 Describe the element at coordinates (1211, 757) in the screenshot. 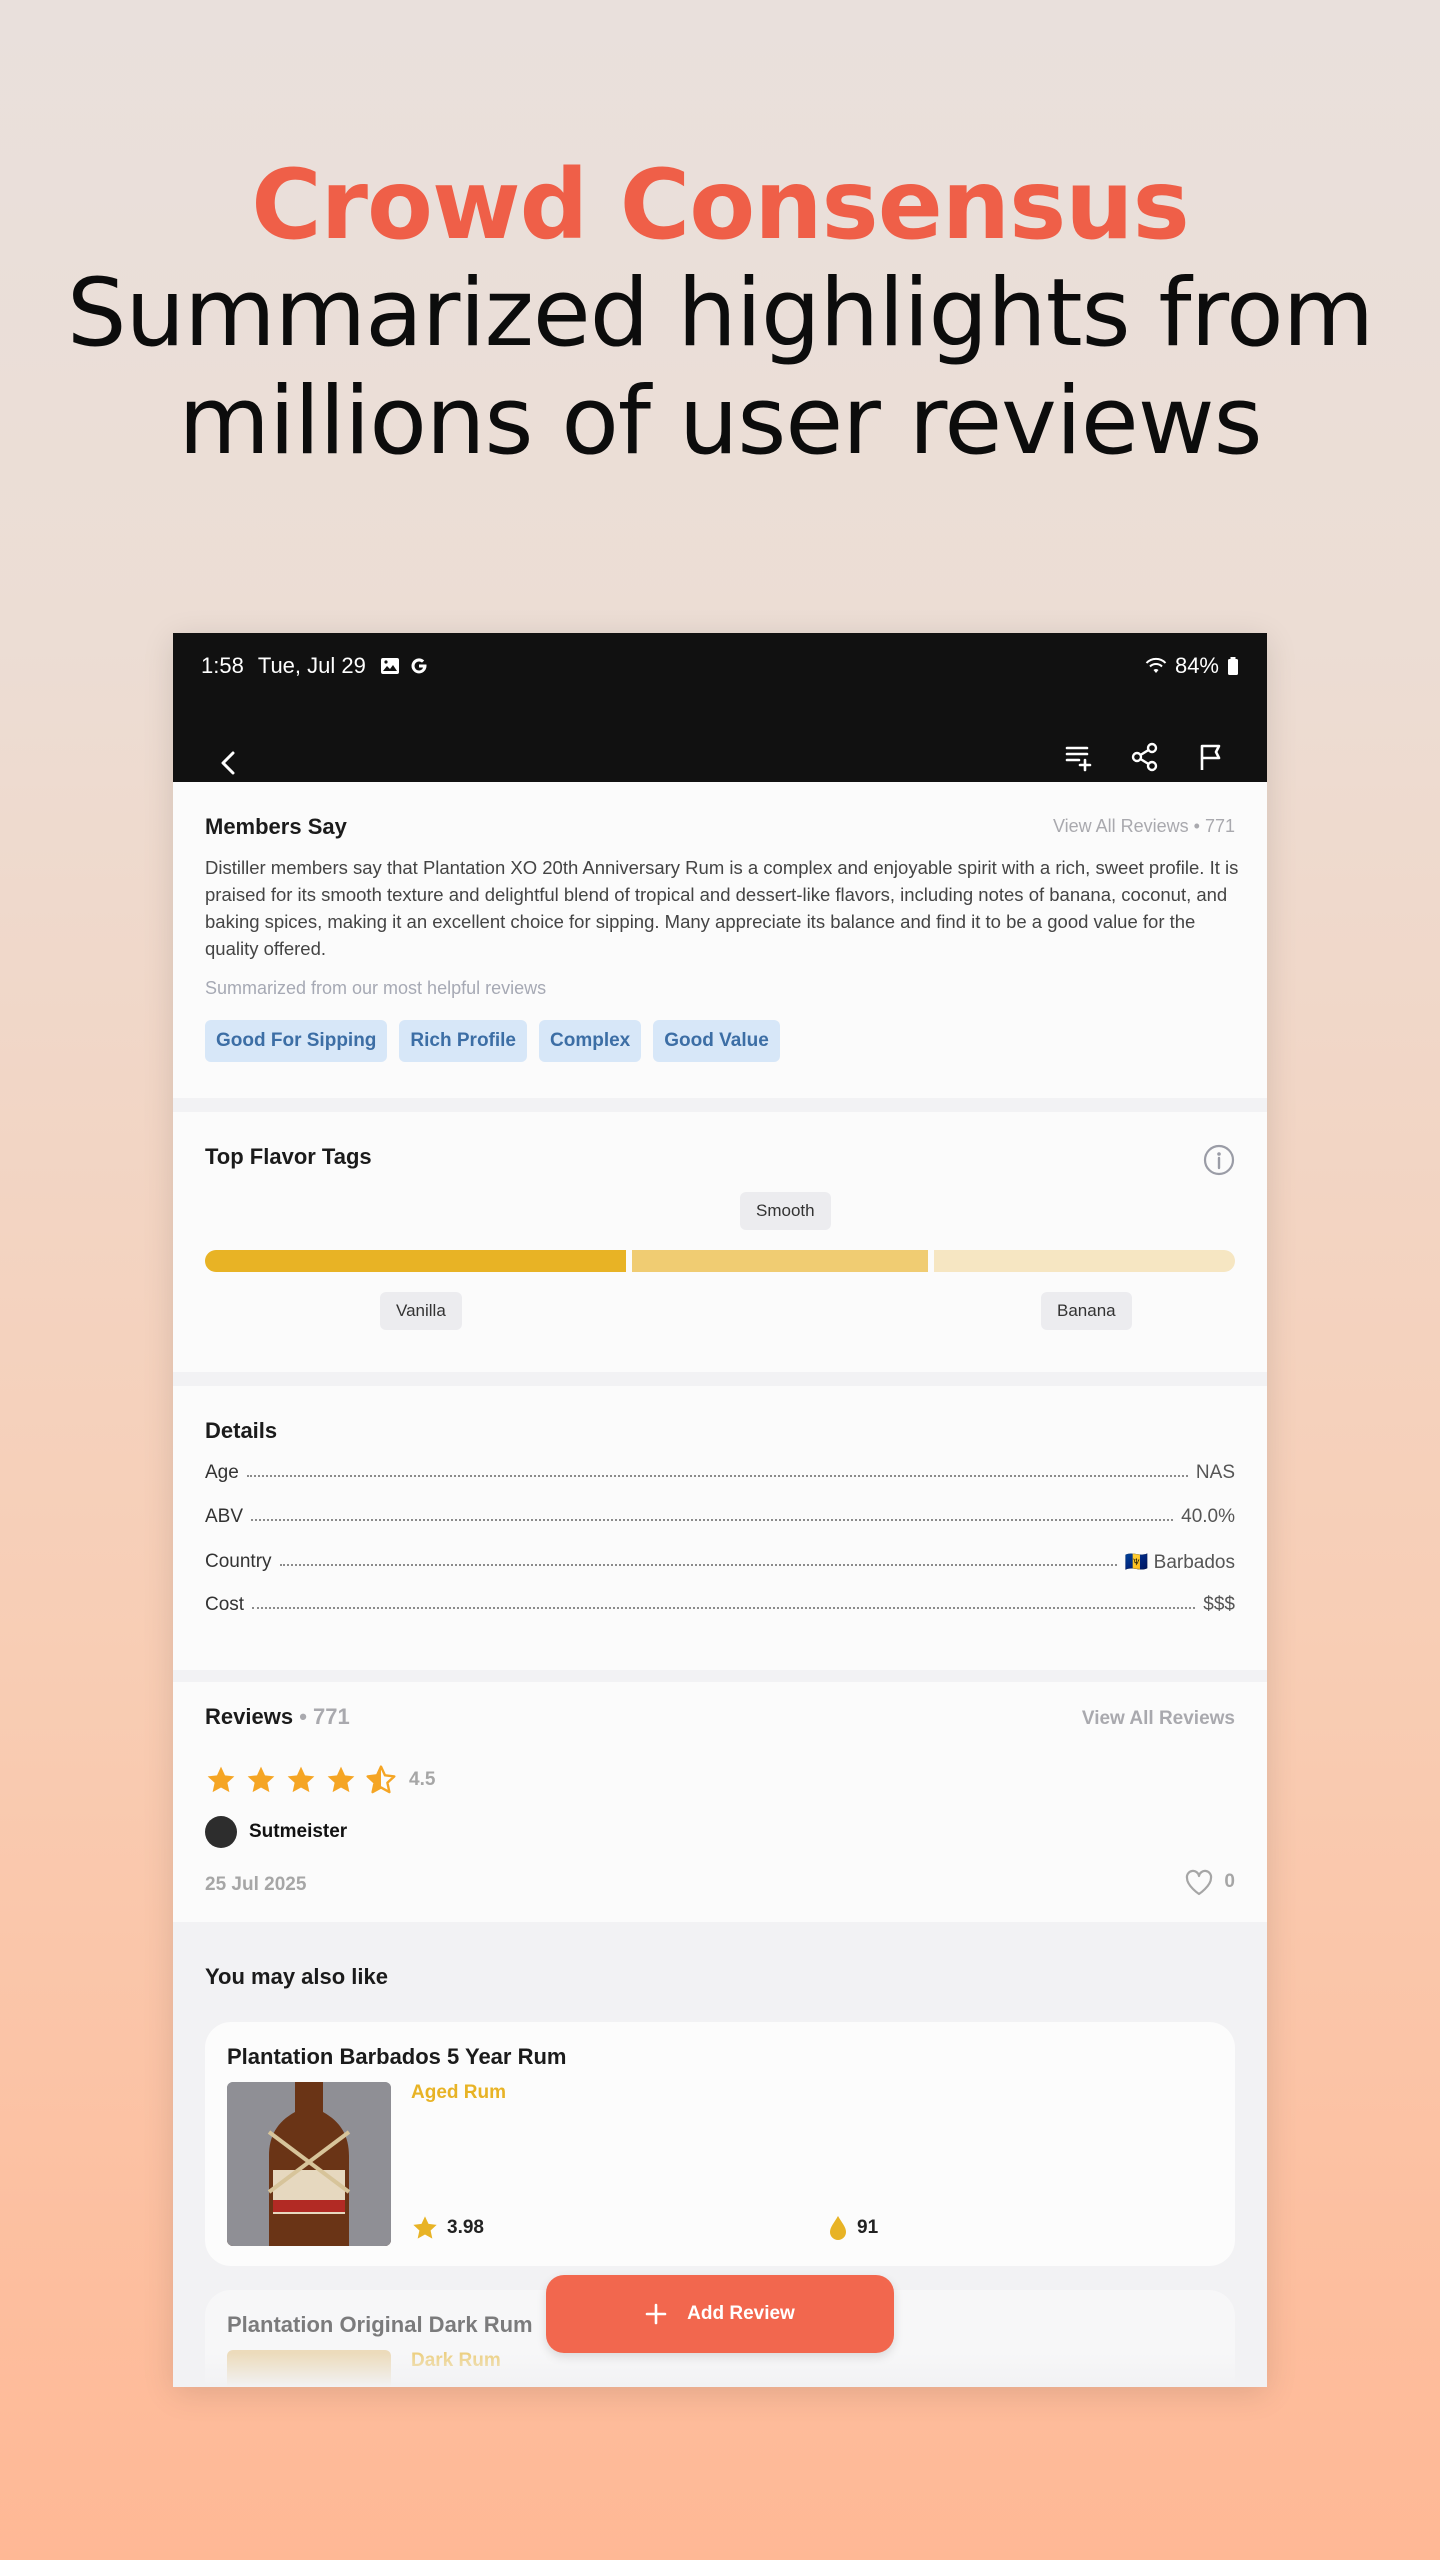

I see `flag-icon` at that location.